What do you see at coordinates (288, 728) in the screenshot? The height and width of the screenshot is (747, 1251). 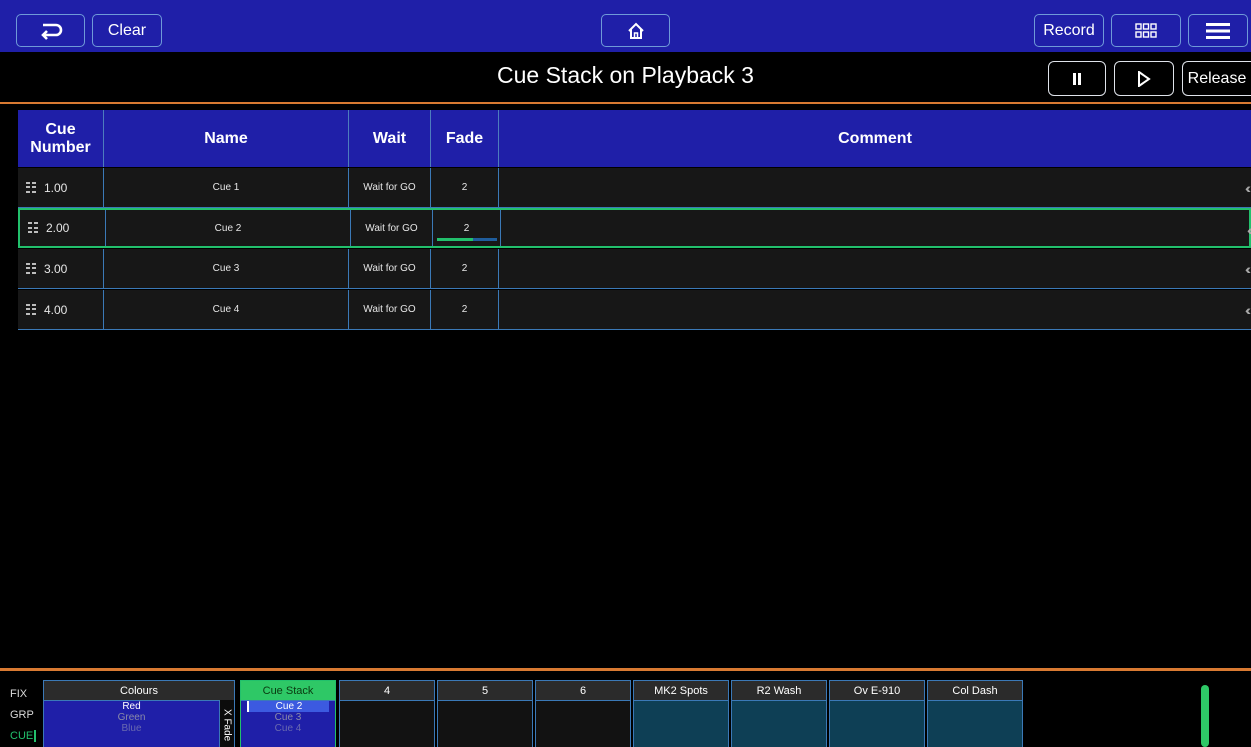 I see `list-item: Cue 4` at bounding box center [288, 728].